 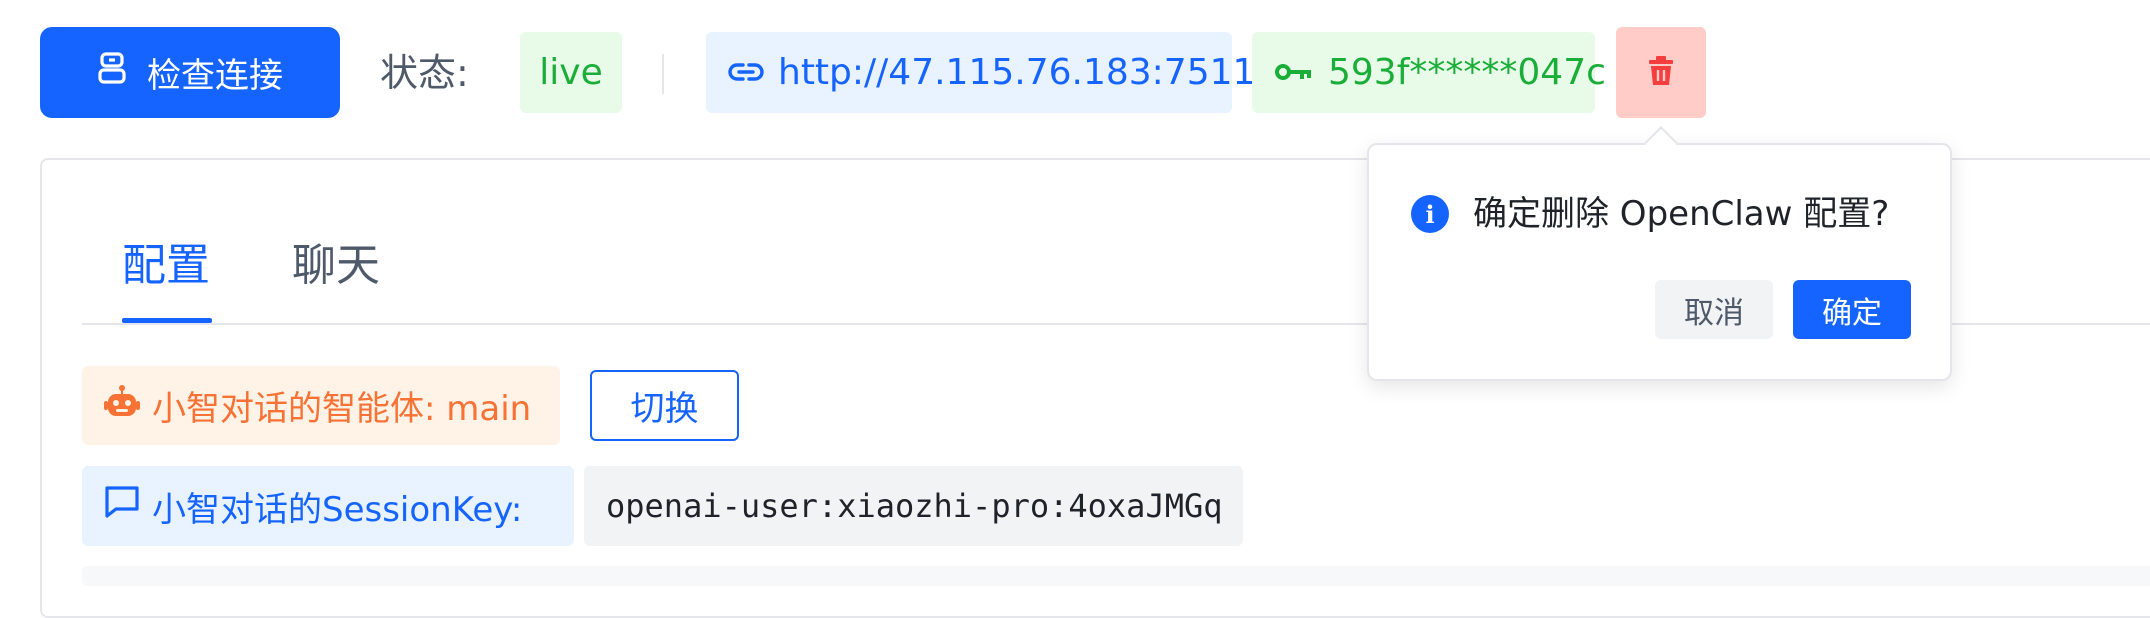 I want to click on link-icon, so click(x=746, y=72).